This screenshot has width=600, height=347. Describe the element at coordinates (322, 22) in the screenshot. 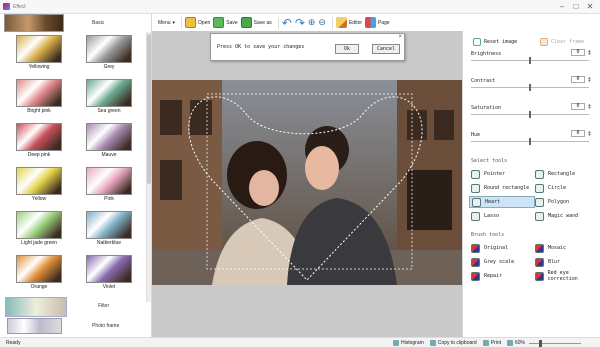

I see `zoom-out-icon: ⊖` at that location.